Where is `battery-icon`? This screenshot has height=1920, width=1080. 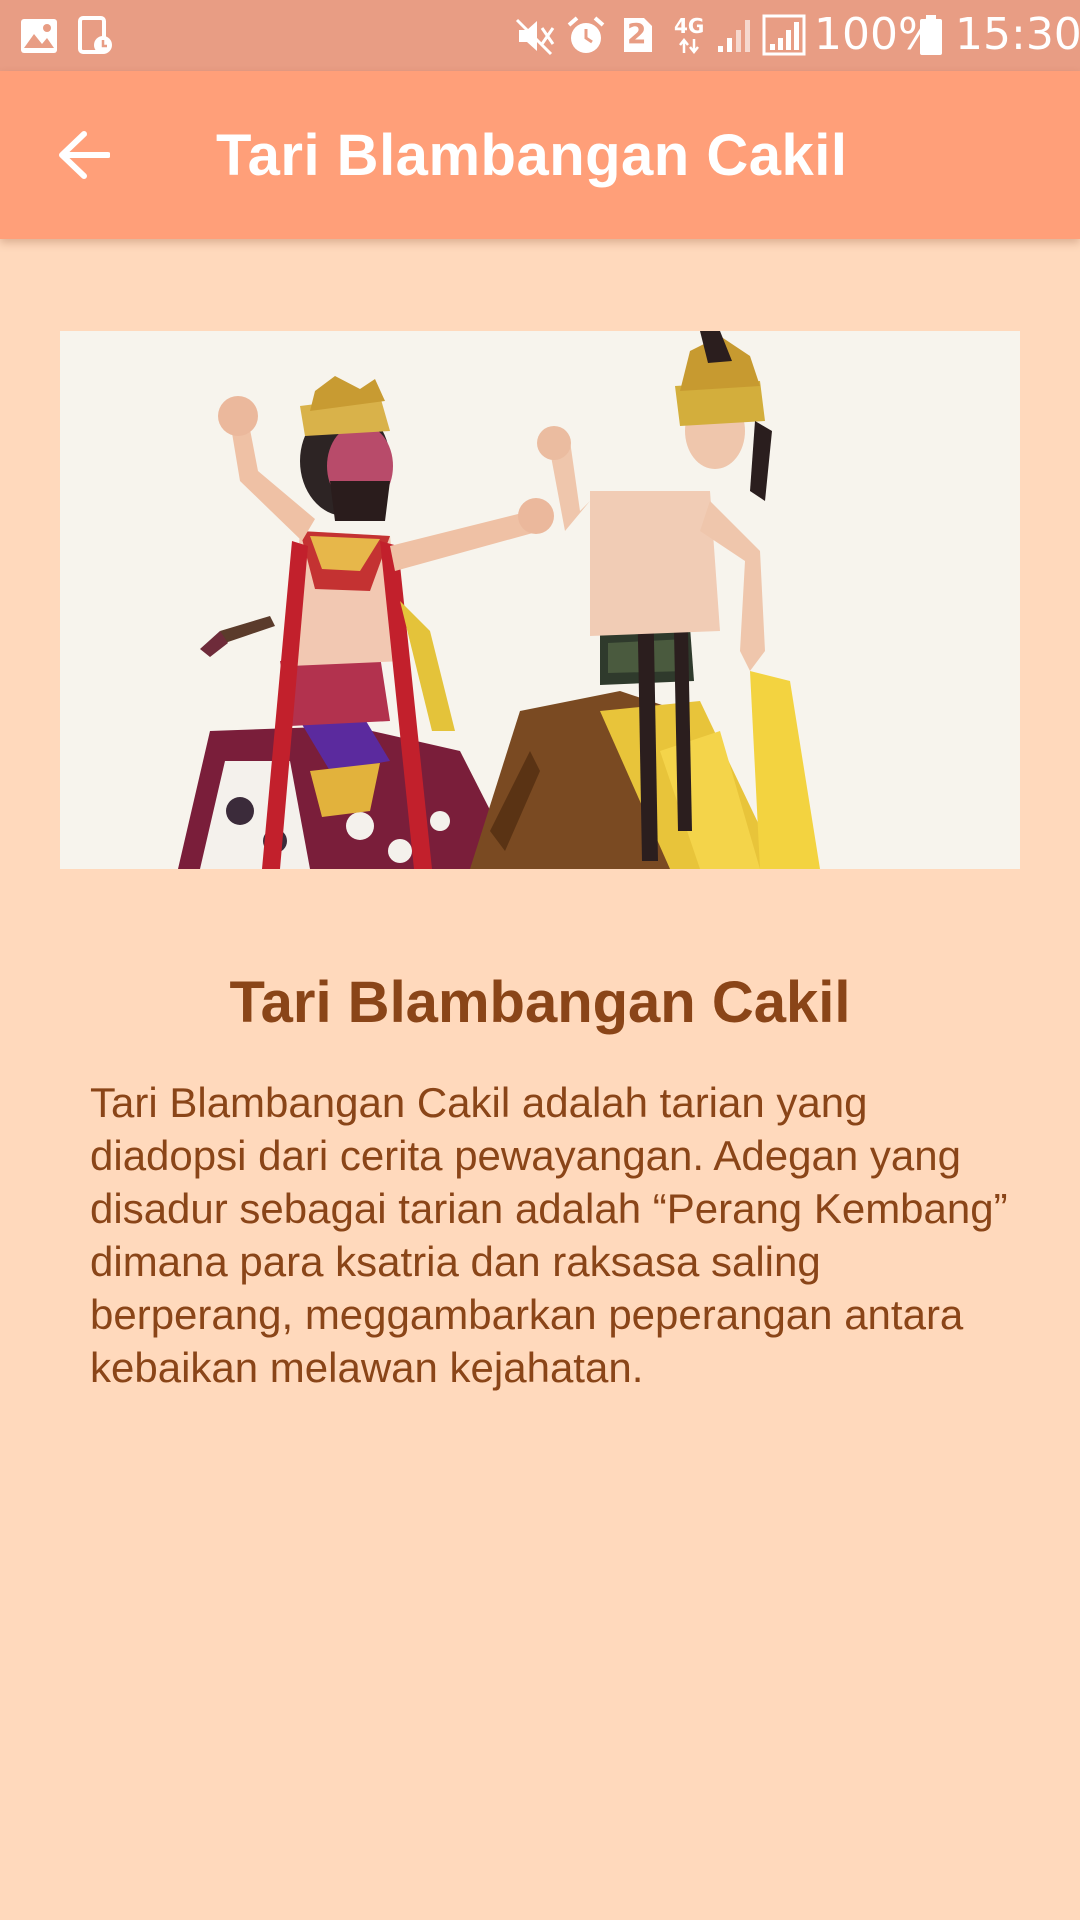
battery-icon is located at coordinates (931, 35).